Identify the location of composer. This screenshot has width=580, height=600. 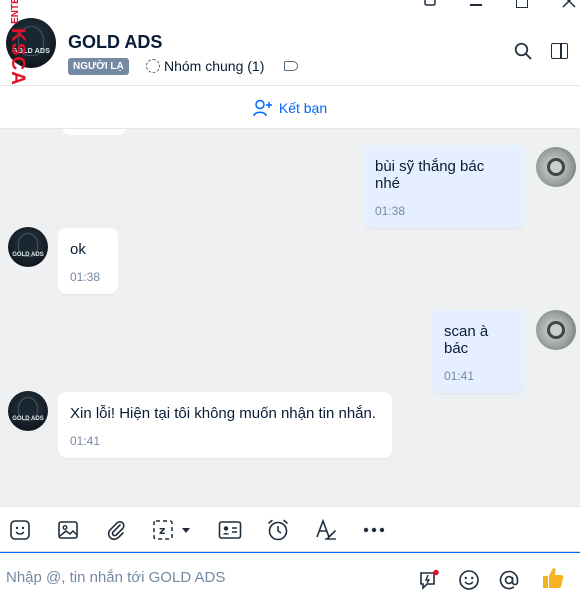
(290, 576).